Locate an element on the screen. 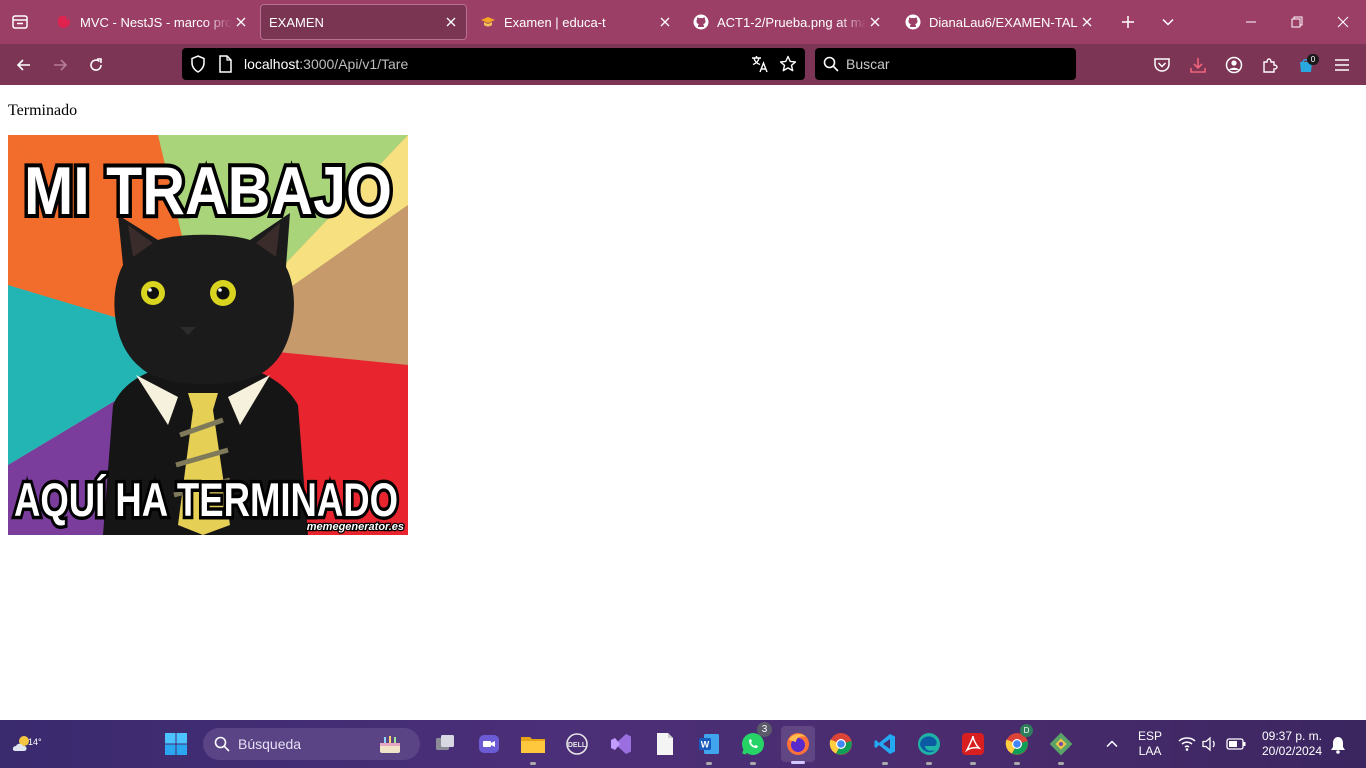  taskbar-search: Búsqueda is located at coordinates (311, 744).